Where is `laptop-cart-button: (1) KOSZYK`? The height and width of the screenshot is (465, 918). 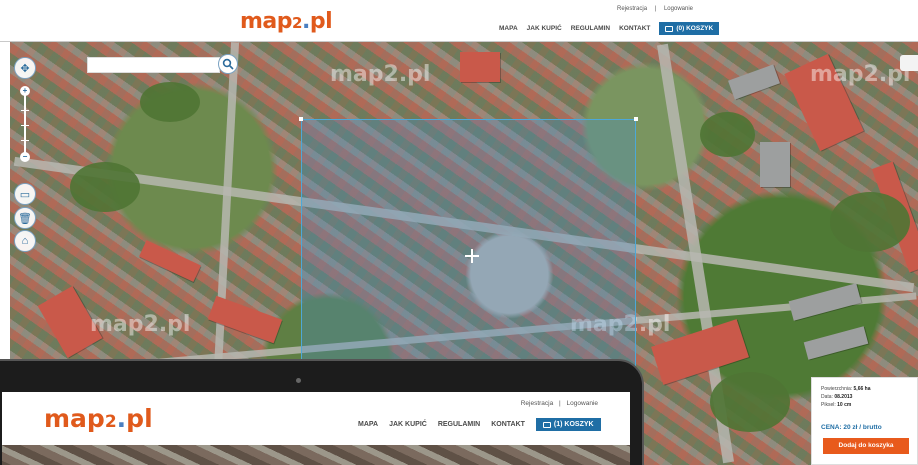 laptop-cart-button: (1) KOSZYK is located at coordinates (568, 424).